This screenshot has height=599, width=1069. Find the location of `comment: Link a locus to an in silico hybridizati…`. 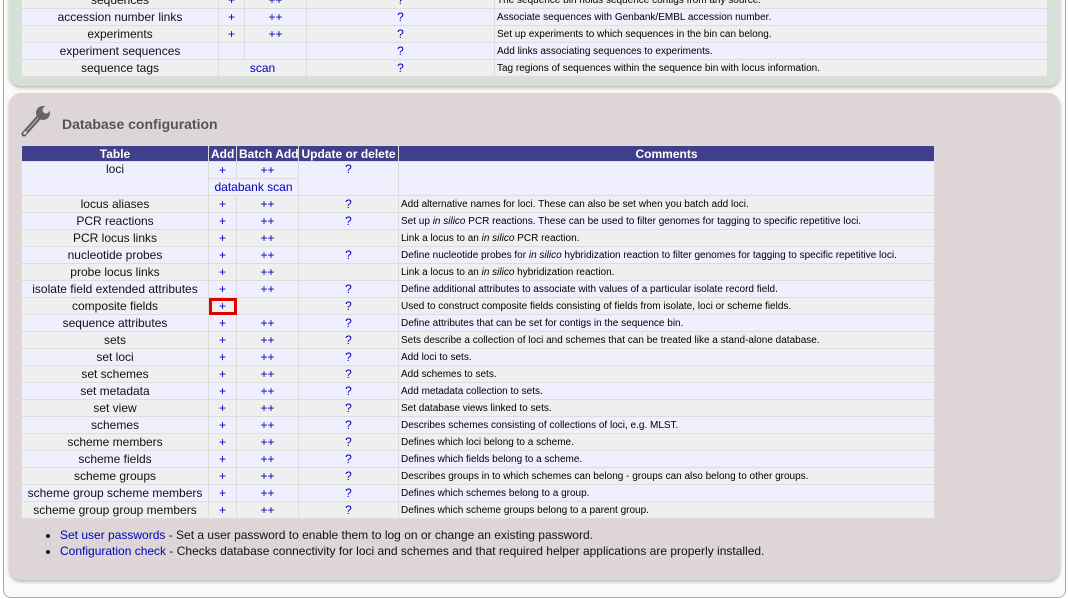

comment: Link a locus to an in silico hybridizati… is located at coordinates (666, 272).